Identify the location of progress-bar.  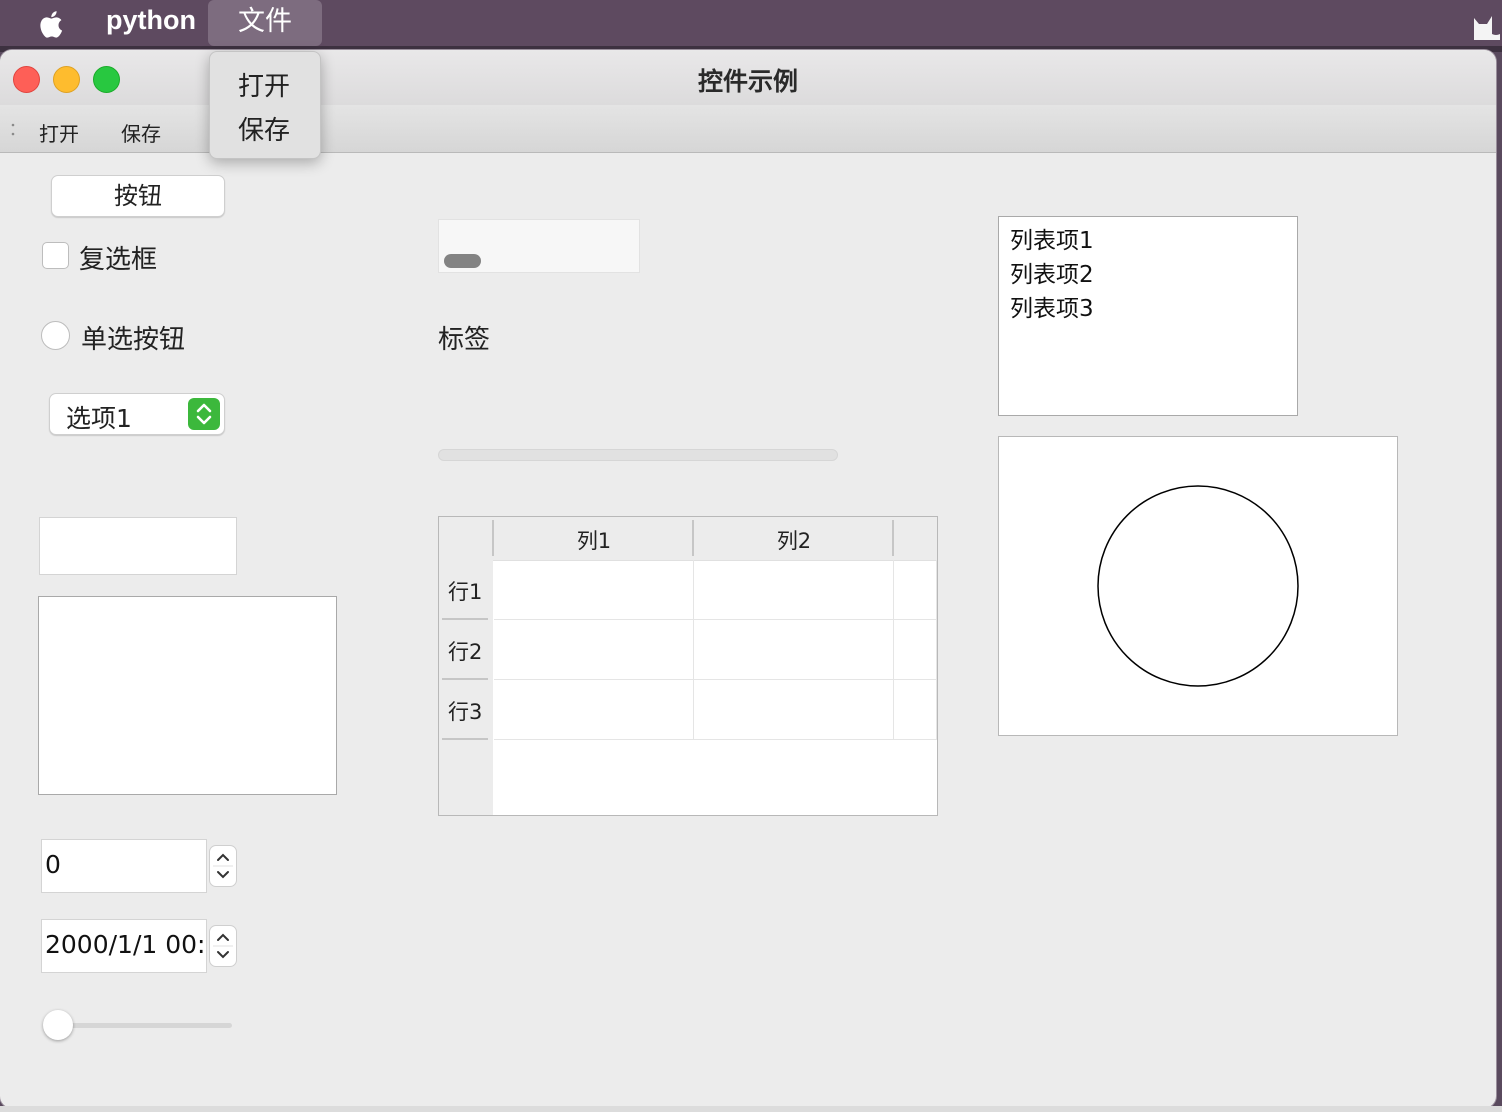
(638, 455).